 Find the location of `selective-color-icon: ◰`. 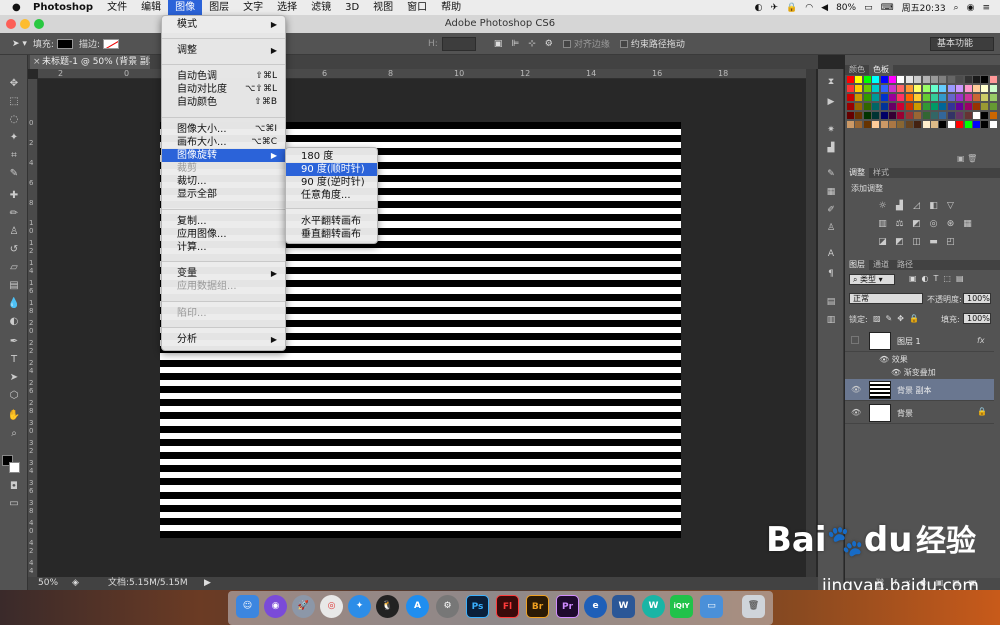

selective-color-icon: ◰ is located at coordinates (950, 242).